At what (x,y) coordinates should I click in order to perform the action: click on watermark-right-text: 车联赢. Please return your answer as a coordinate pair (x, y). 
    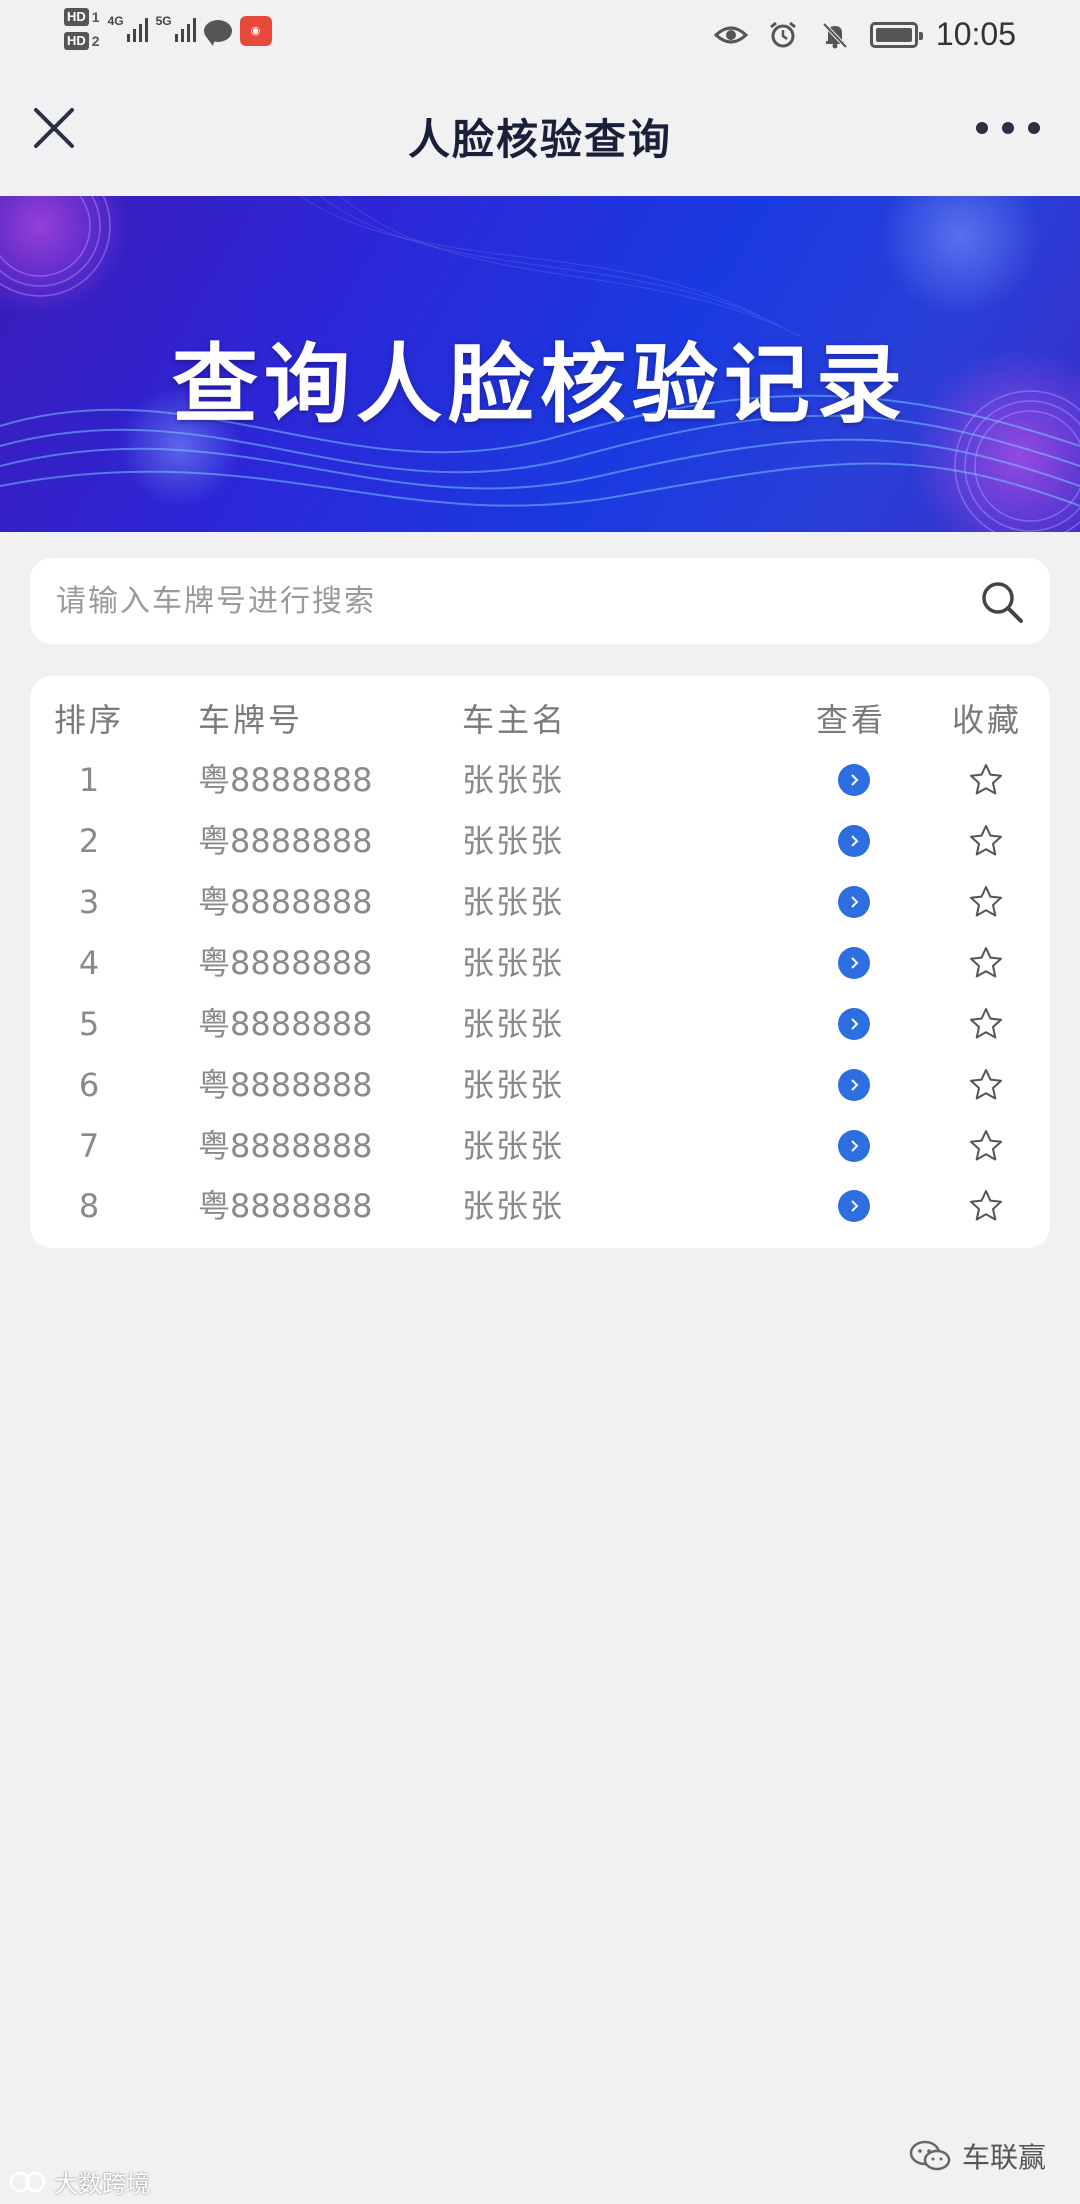
    Looking at the image, I should click on (1003, 2157).